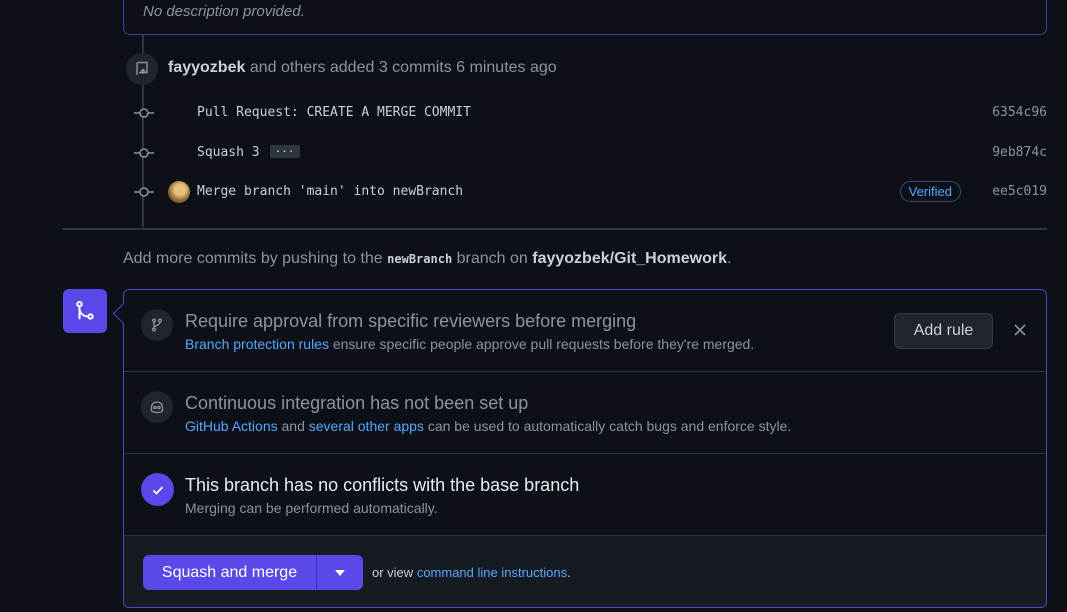  What do you see at coordinates (334, 112) in the screenshot?
I see `commit-message: Pull Request: CREATE A MERGE COMMIT` at bounding box center [334, 112].